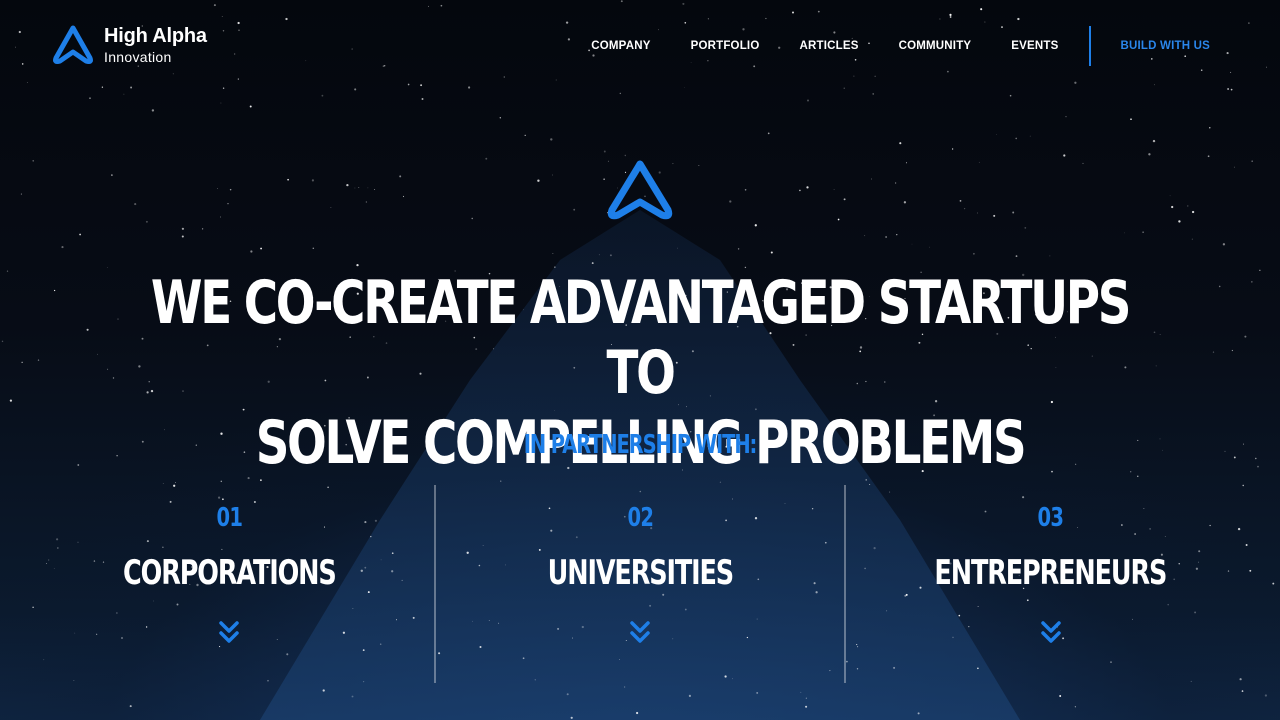 The width and height of the screenshot is (1280, 720). I want to click on column-entrepreneurs: 03 ENTREPRENEURS, so click(1049, 584).